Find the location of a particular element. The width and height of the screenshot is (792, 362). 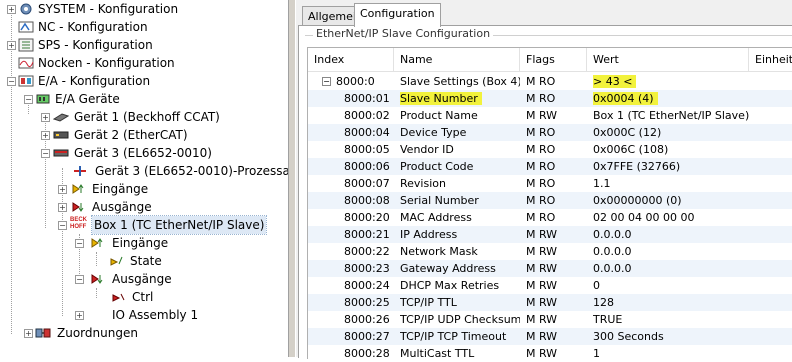

cell-value: 128 is located at coordinates (671, 302).